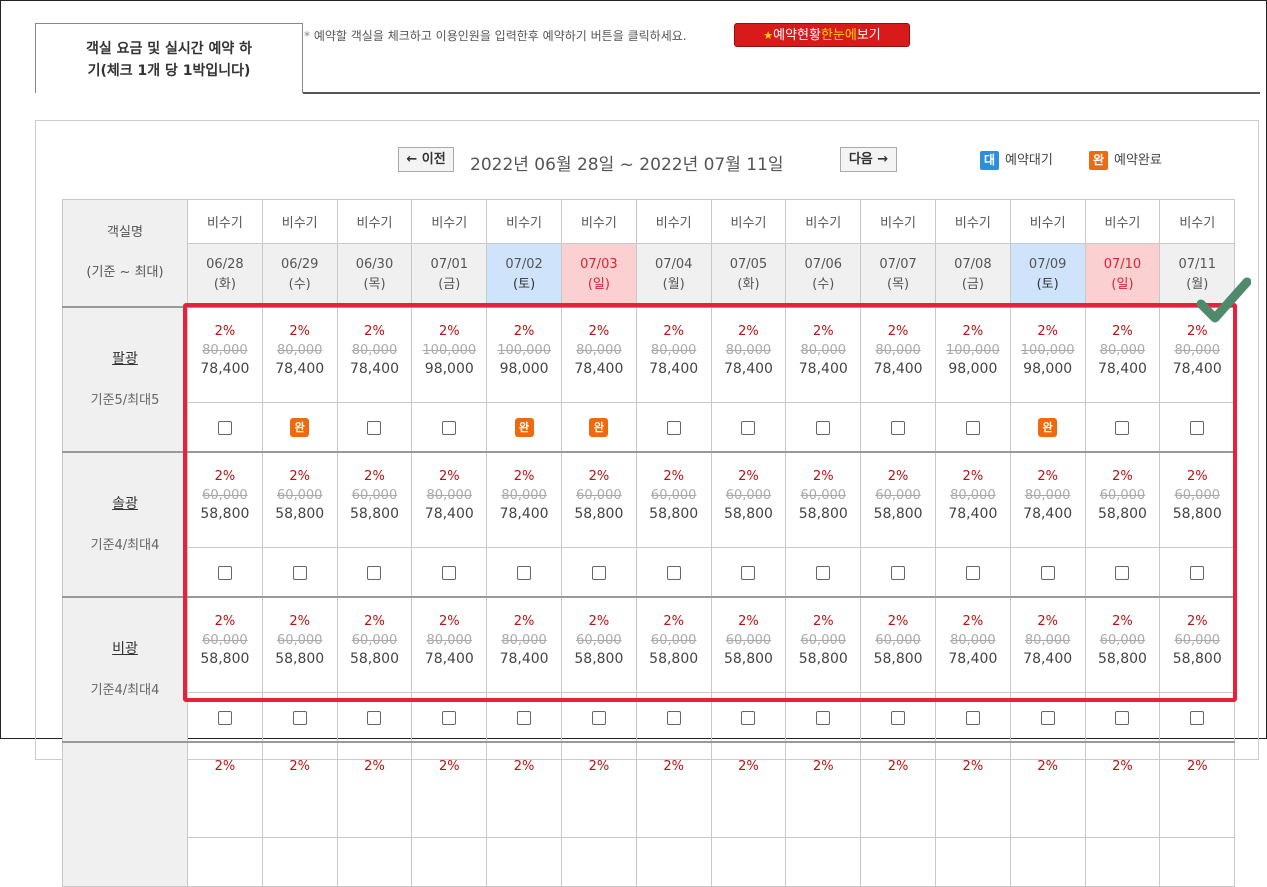 The width and height of the screenshot is (1267, 887). I want to click on prev-button: ← 이전, so click(426, 159).